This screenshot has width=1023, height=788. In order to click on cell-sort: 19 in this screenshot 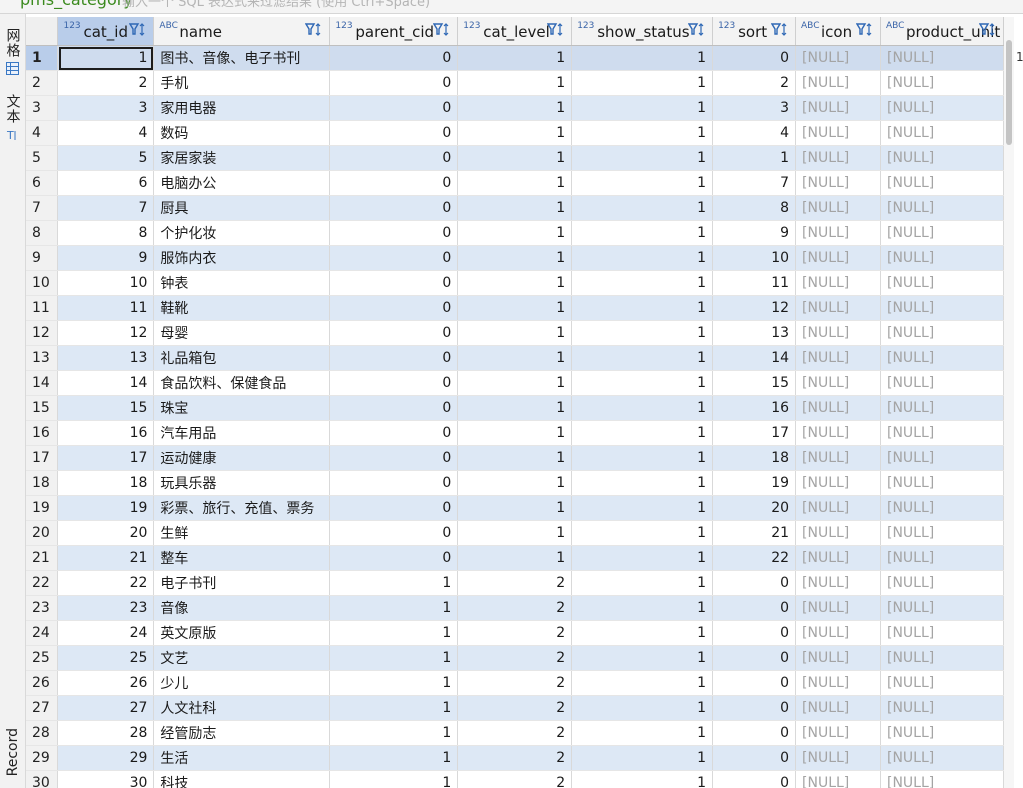, I will do `click(754, 483)`.